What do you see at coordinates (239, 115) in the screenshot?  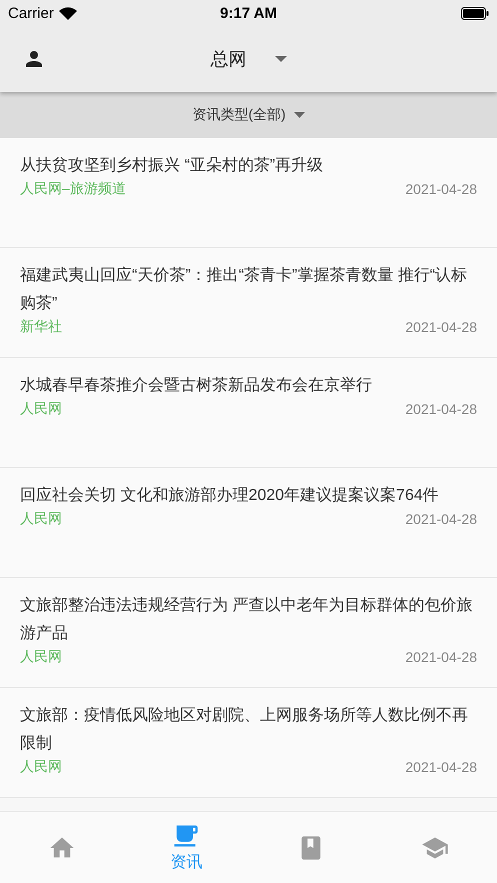 I see `category-filter: 资讯类型(全部)` at bounding box center [239, 115].